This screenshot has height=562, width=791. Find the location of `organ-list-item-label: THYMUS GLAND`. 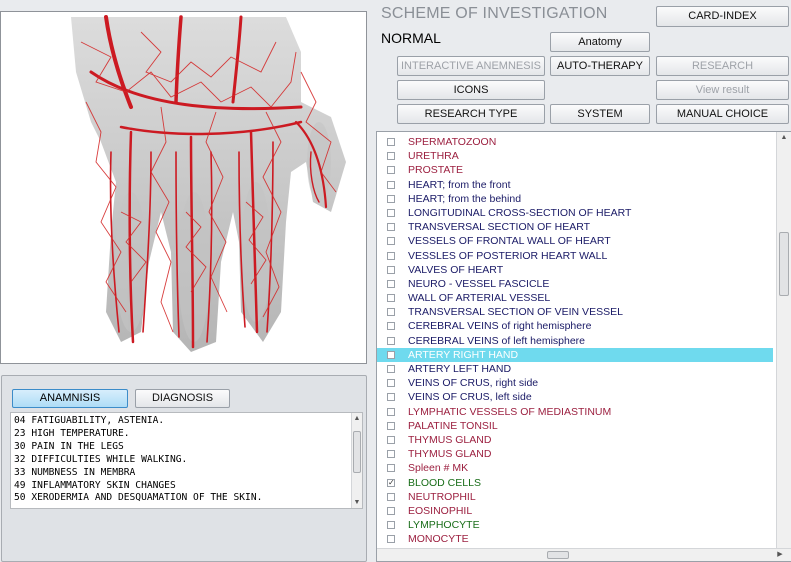

organ-list-item-label: THYMUS GLAND is located at coordinates (450, 454).